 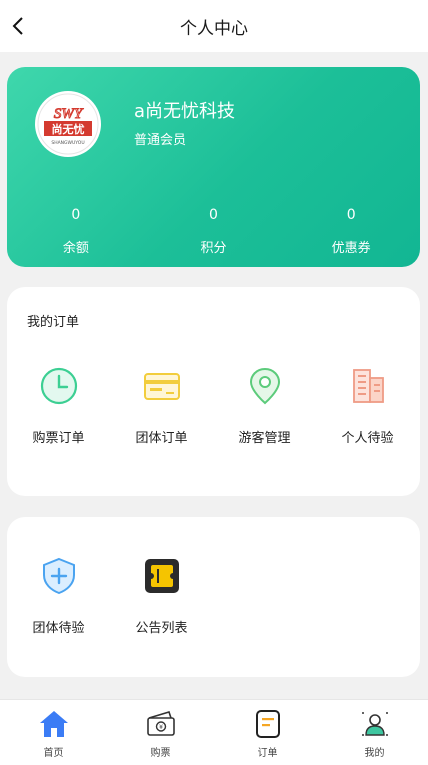 I want to click on back-button, so click(x=18, y=26).